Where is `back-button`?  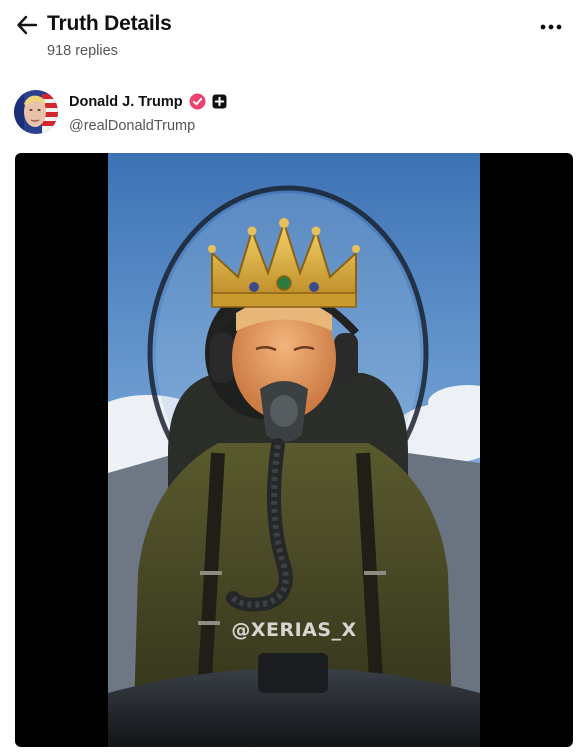 back-button is located at coordinates (27, 25).